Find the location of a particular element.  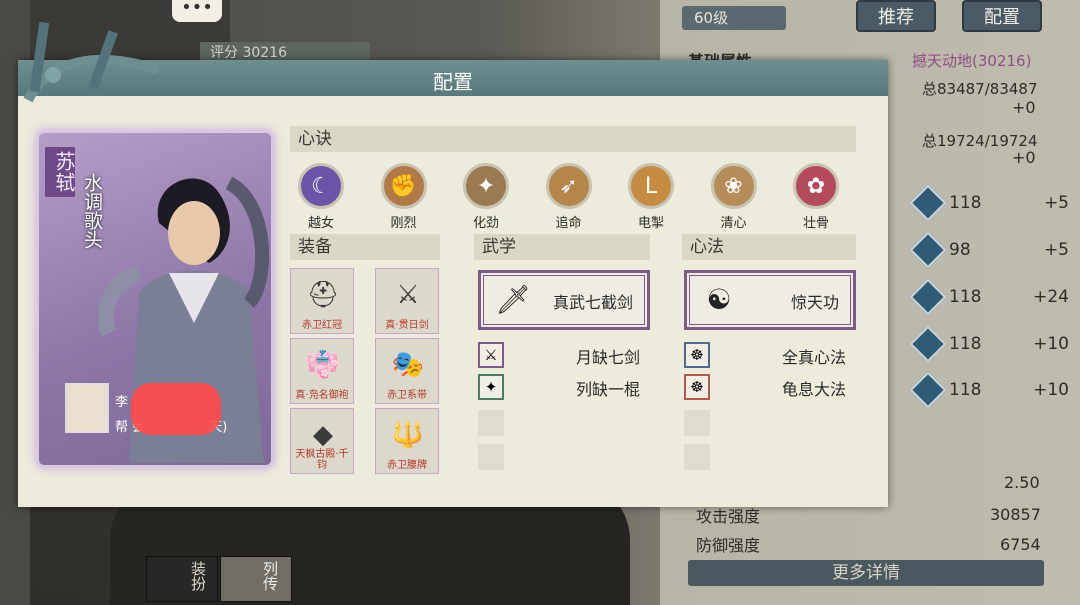

xinjue-icon: ✦ is located at coordinates (486, 186).